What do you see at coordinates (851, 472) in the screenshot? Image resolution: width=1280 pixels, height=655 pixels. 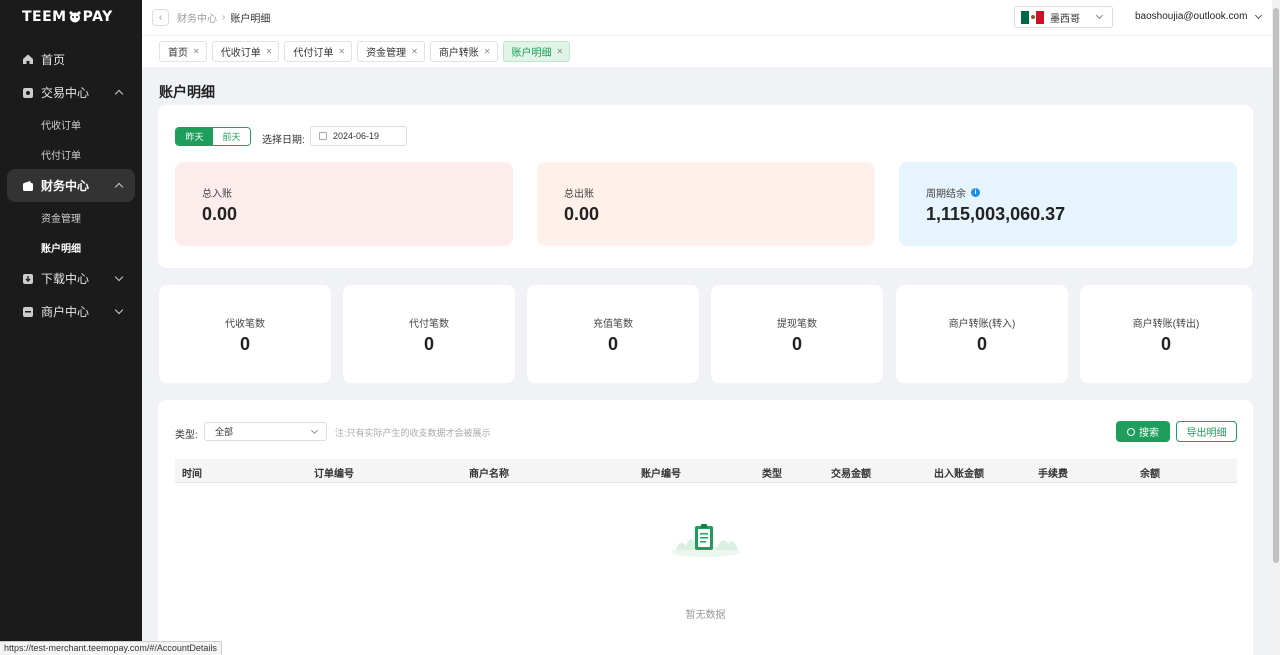 I see `column-header: 交易金额` at bounding box center [851, 472].